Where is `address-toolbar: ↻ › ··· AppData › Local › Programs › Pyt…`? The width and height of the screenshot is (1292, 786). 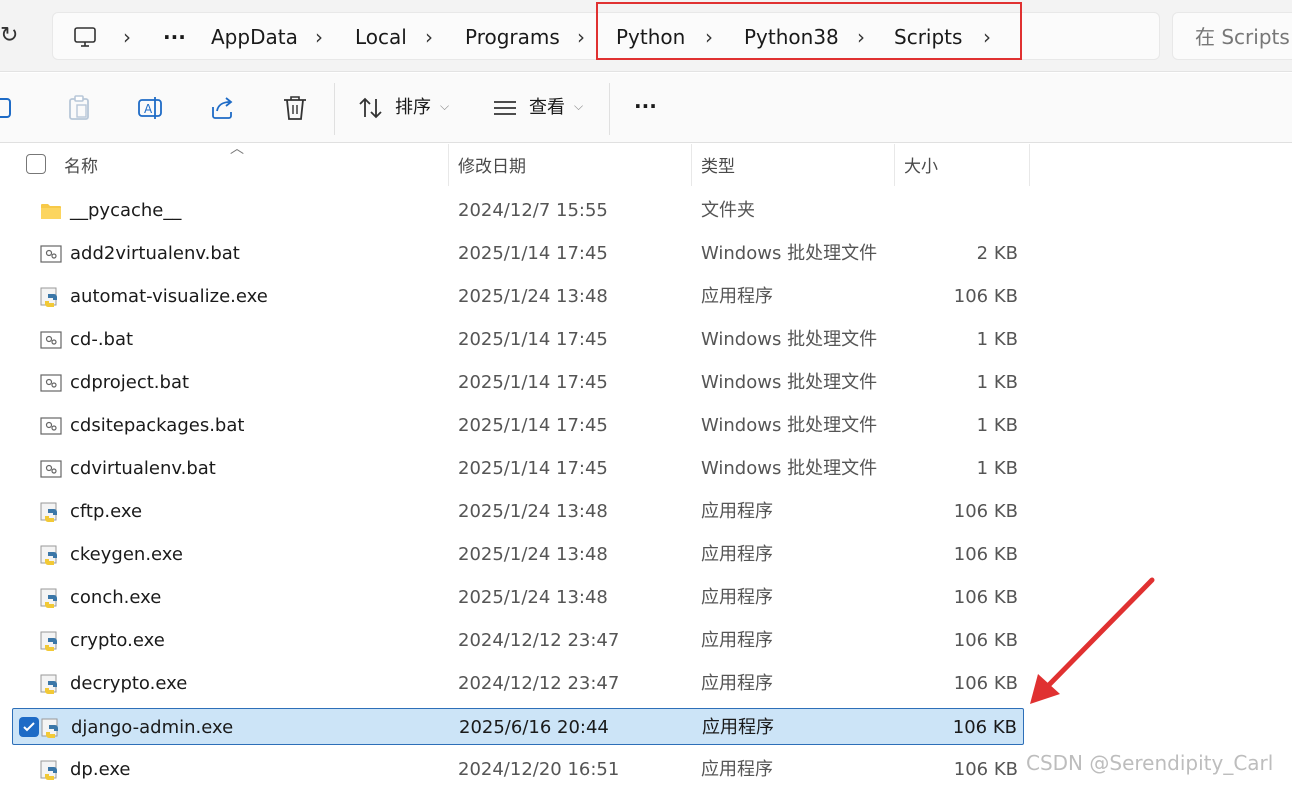
address-toolbar: ↻ › ··· AppData › Local › Programs › Pyt… is located at coordinates (646, 36).